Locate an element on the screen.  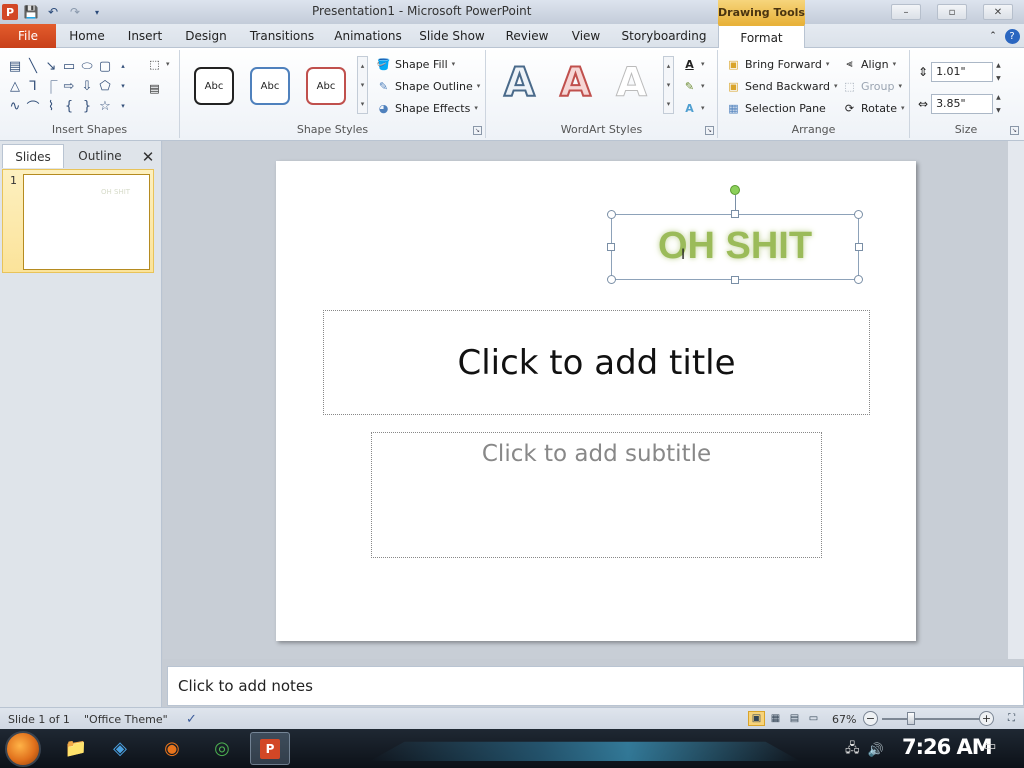
clock: 7:26 AM is located at coordinates (947, 747).